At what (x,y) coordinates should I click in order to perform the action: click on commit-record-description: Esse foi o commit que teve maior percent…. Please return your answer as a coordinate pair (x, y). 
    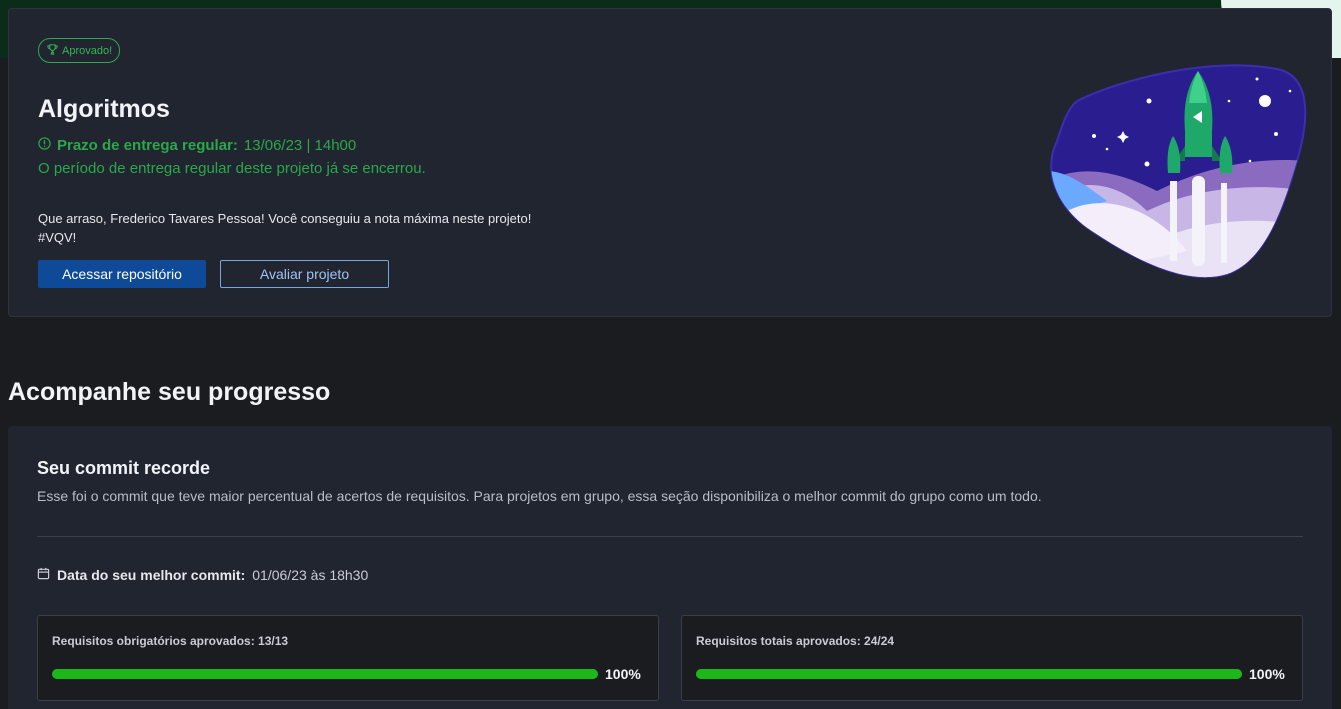
    Looking at the image, I should click on (539, 496).